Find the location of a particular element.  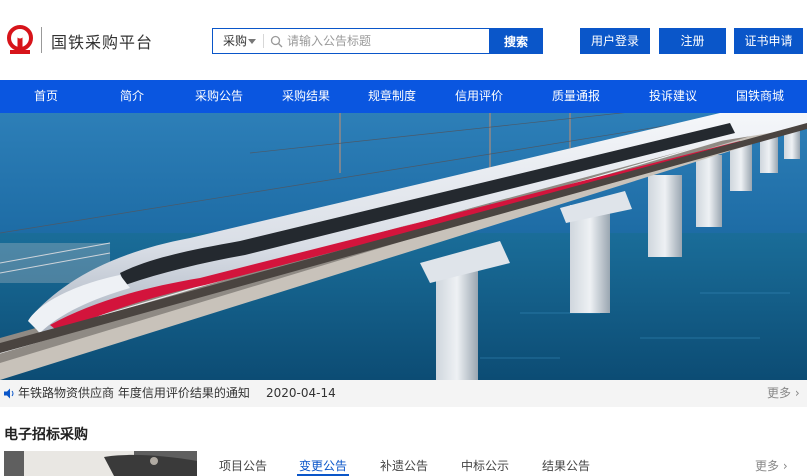

announcement-date: 2020-04-14 is located at coordinates (301, 393).